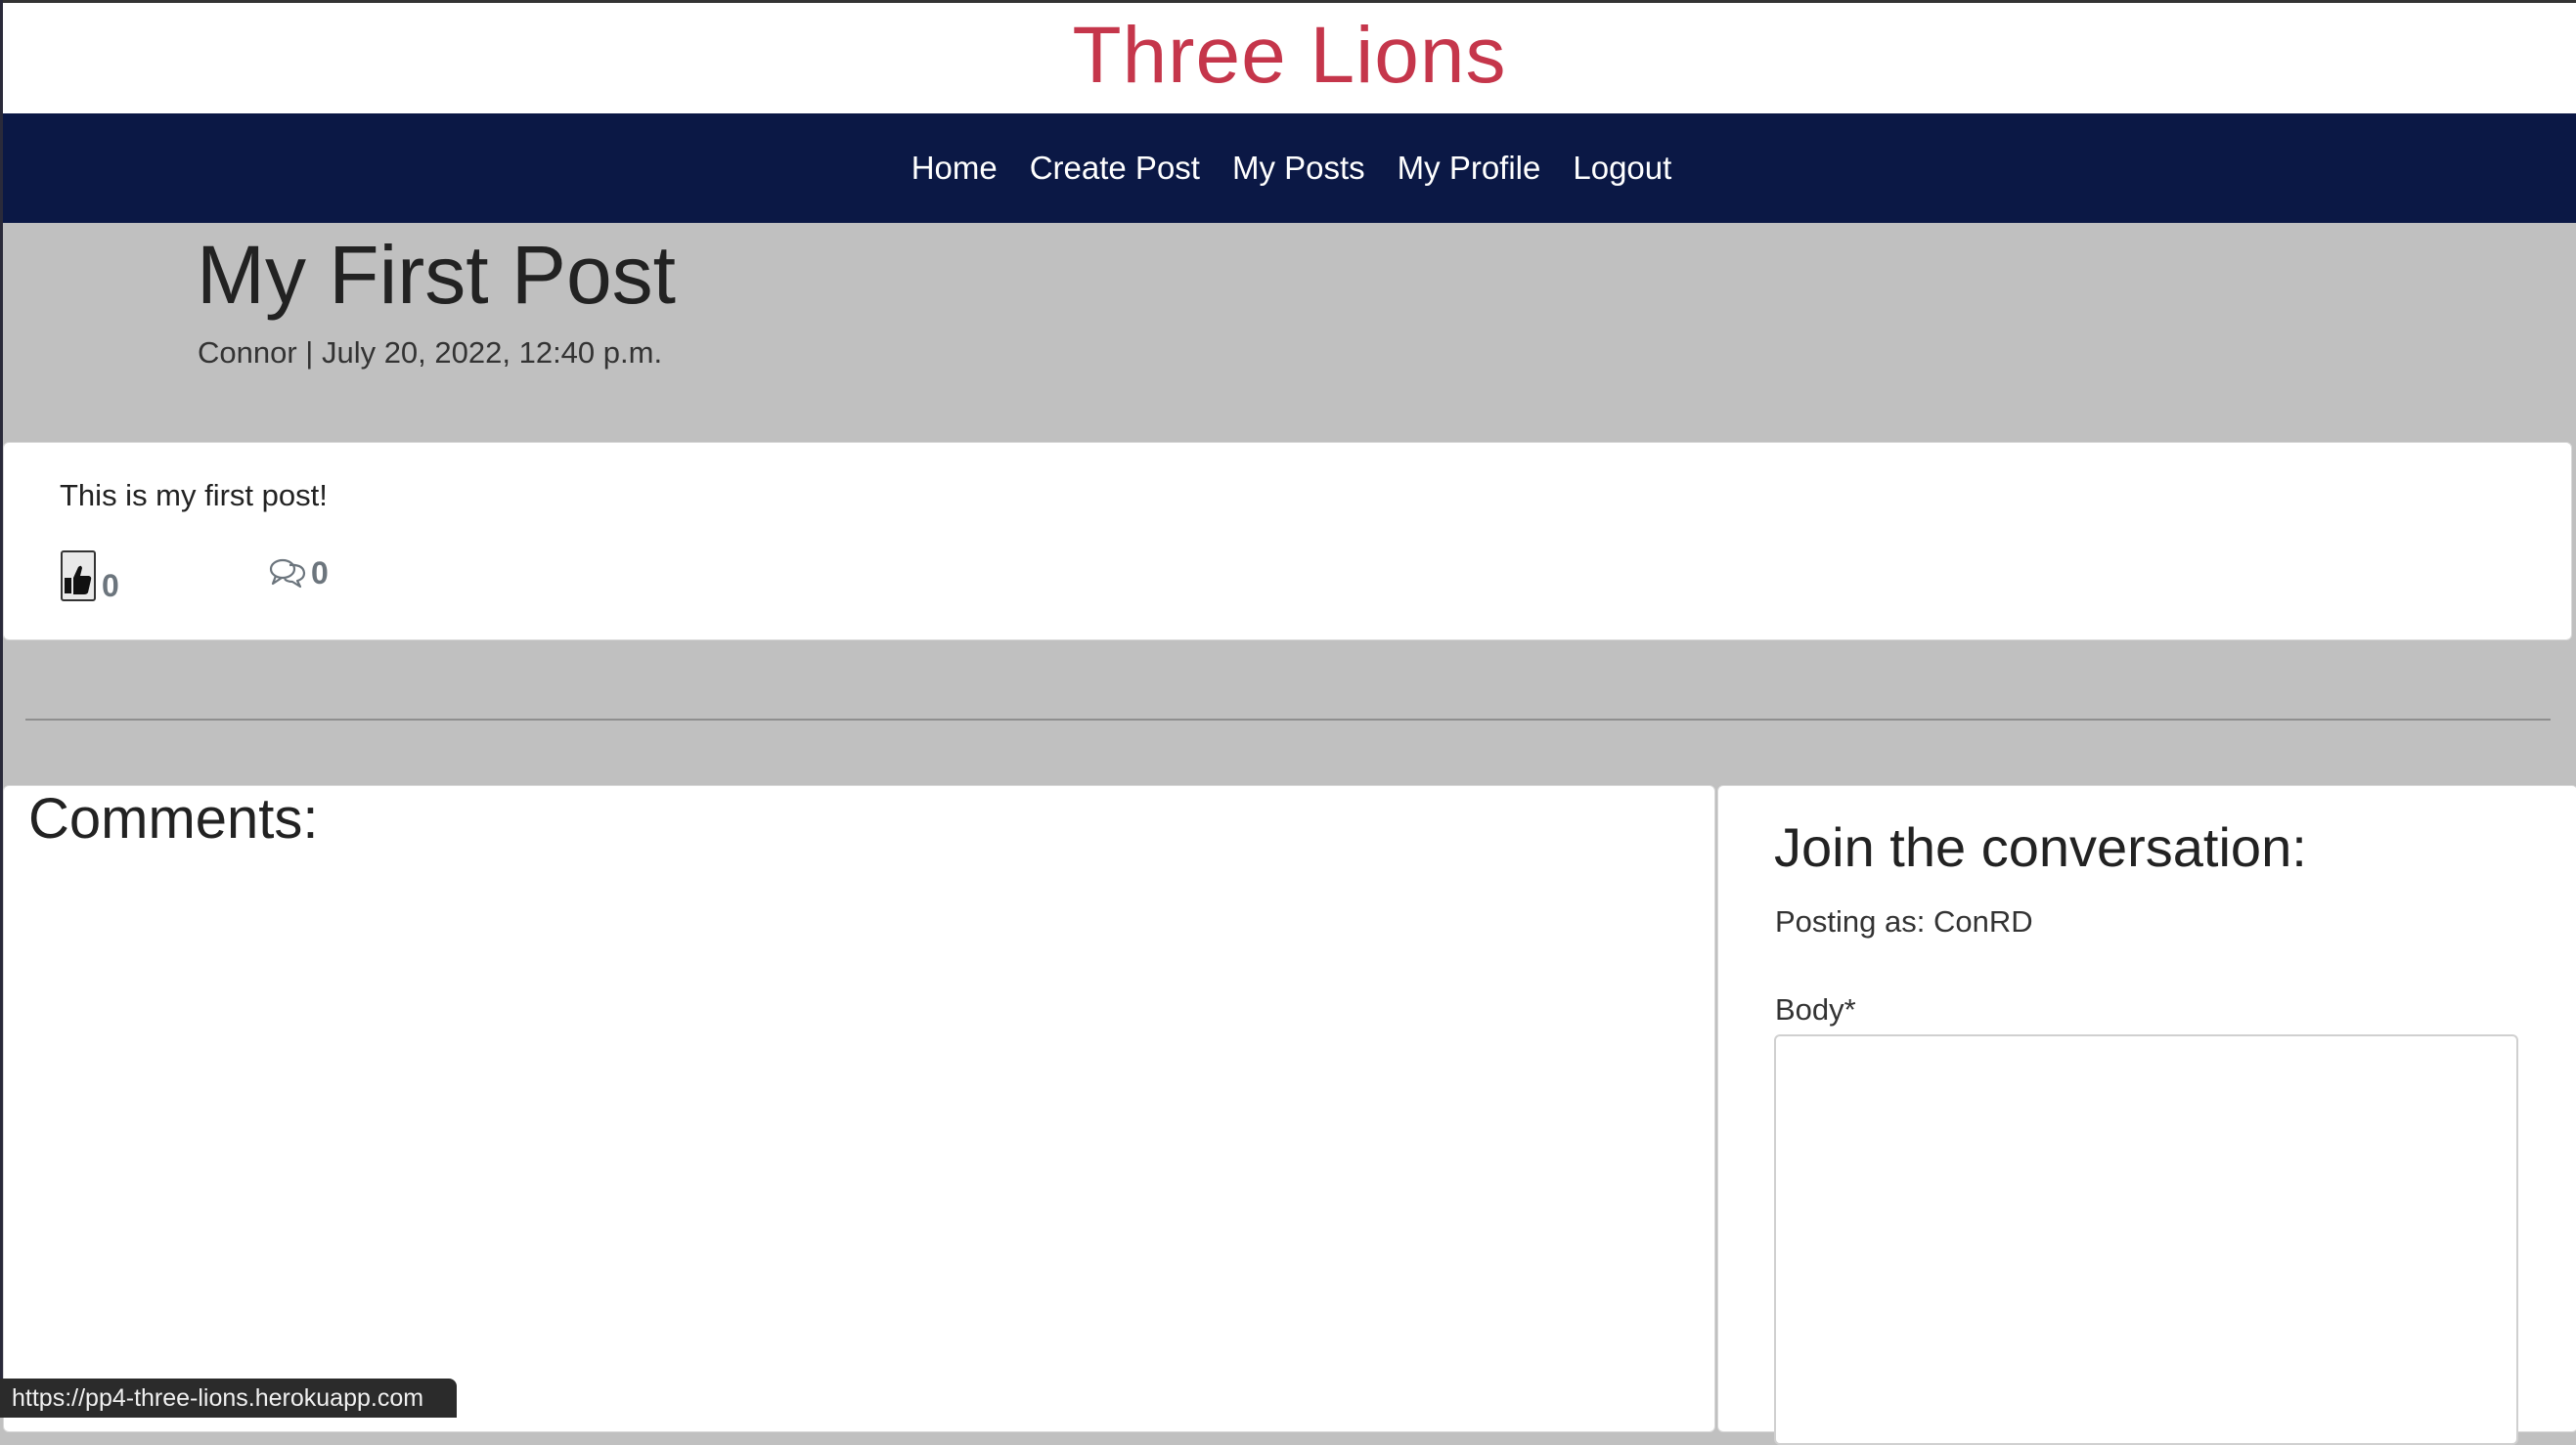 The image size is (2576, 1445). Describe the element at coordinates (1816, 1009) in the screenshot. I see `body-field-label: Body*` at that location.